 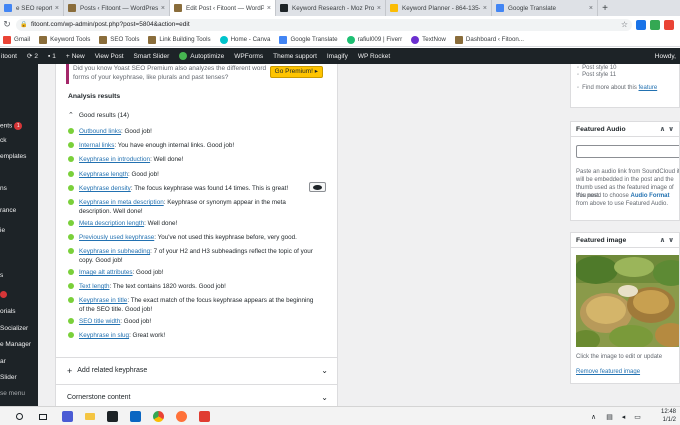 I want to click on search-icon, so click(x=19, y=416).